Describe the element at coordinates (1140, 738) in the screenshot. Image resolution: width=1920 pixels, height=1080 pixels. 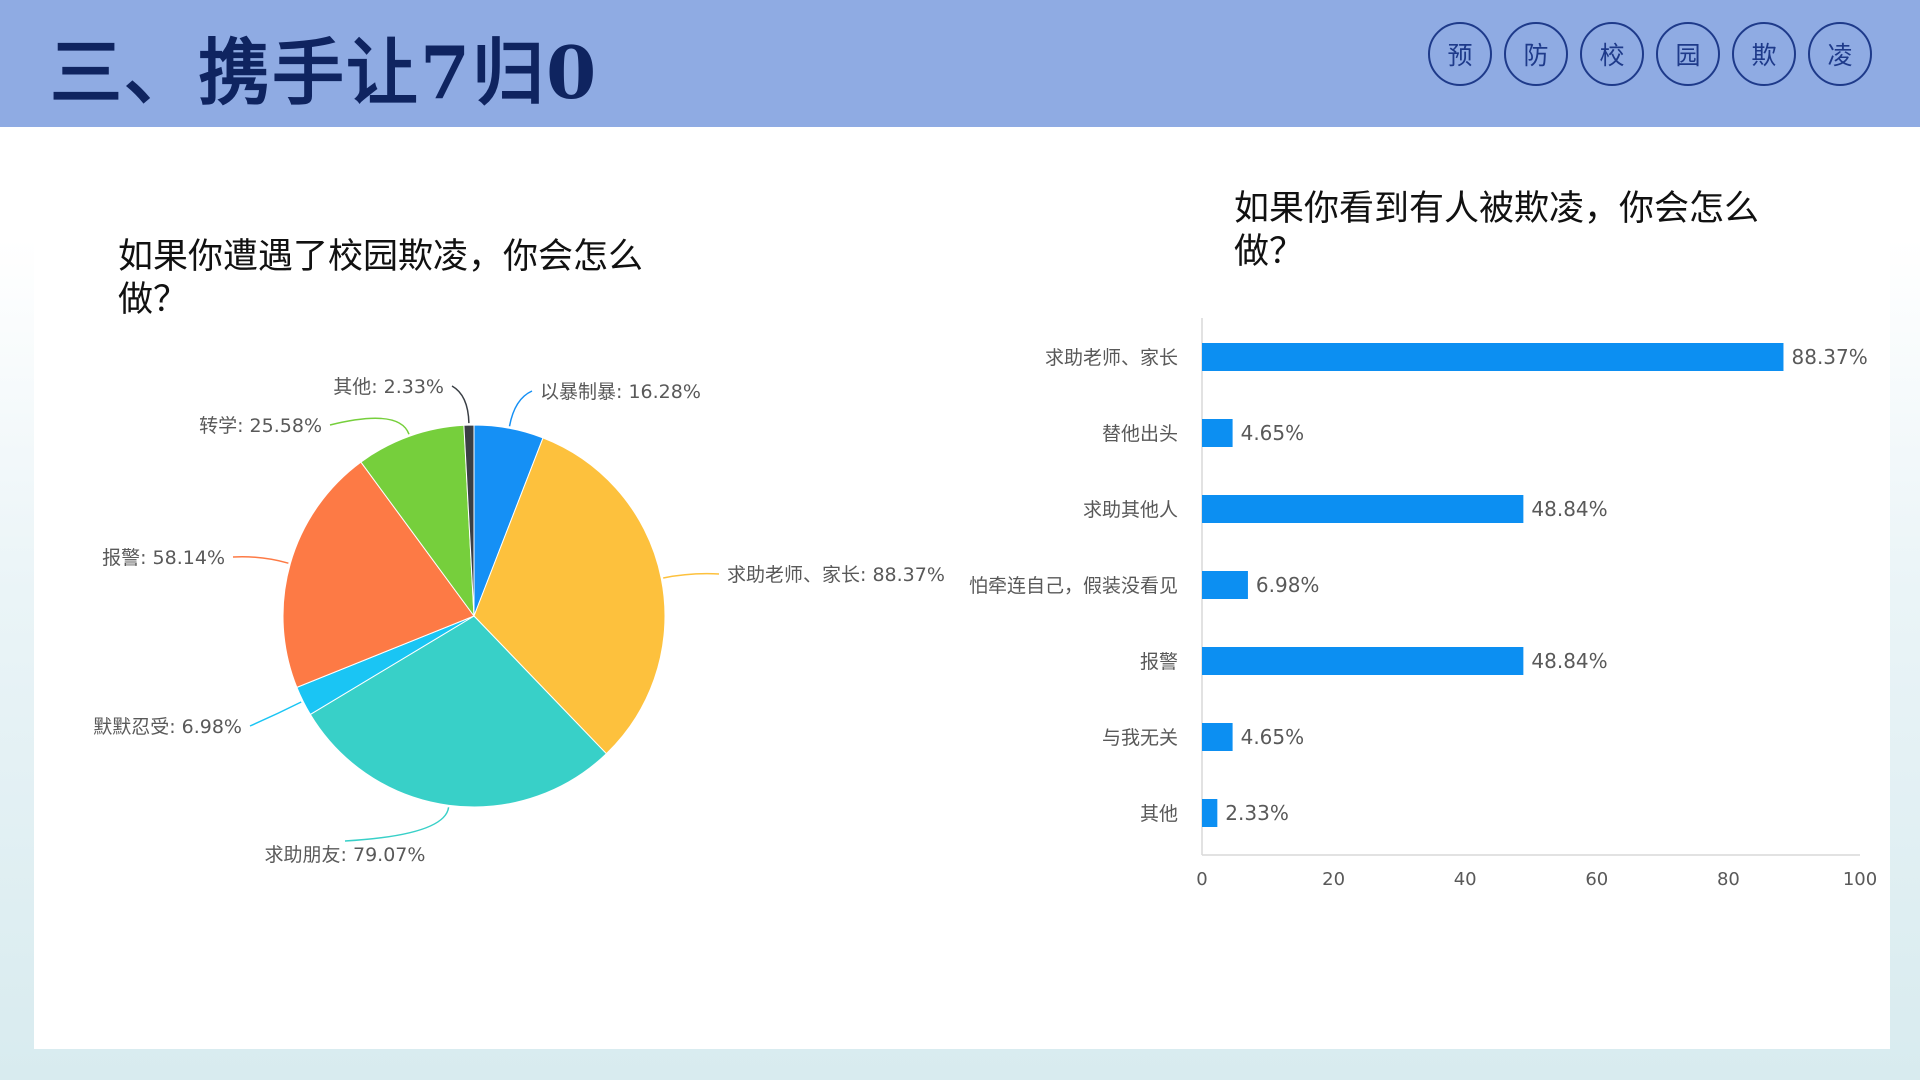
I see `bar-category-label: 与我无关` at that location.